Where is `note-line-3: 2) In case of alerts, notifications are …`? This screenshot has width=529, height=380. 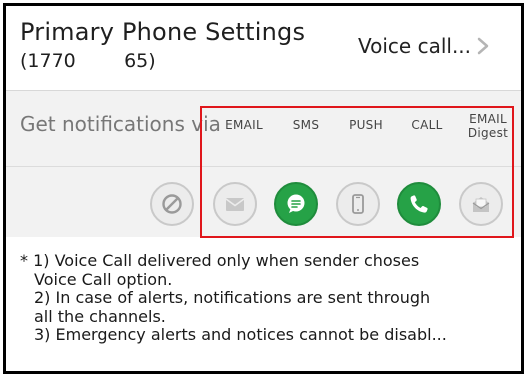 note-line-3: 2) In case of alerts, notifications are … is located at coordinates (232, 298).